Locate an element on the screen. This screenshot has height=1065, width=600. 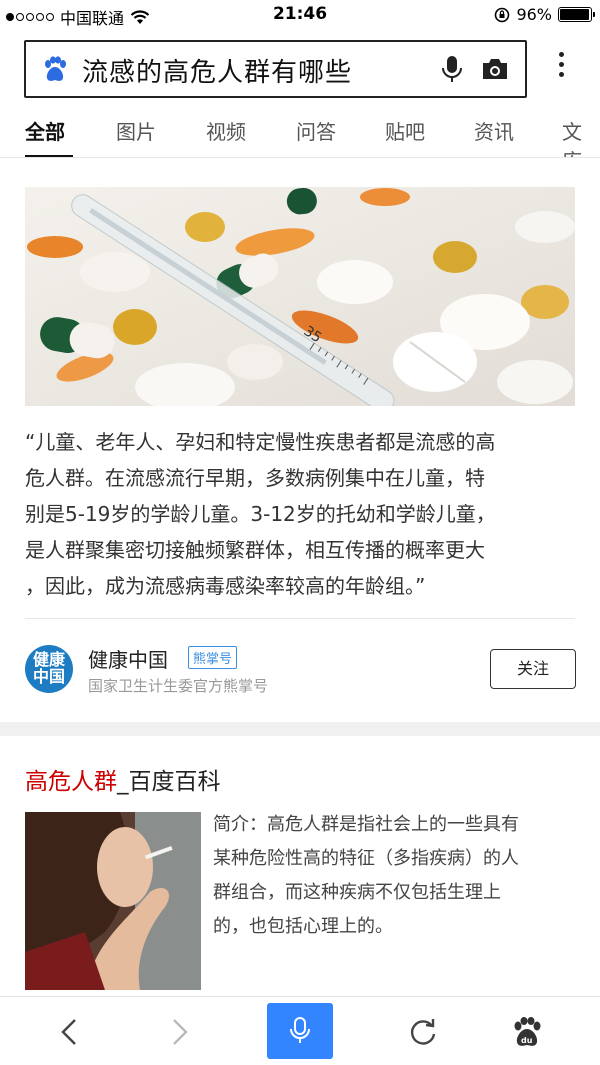
baidu-paw-icon is located at coordinates (55, 68).